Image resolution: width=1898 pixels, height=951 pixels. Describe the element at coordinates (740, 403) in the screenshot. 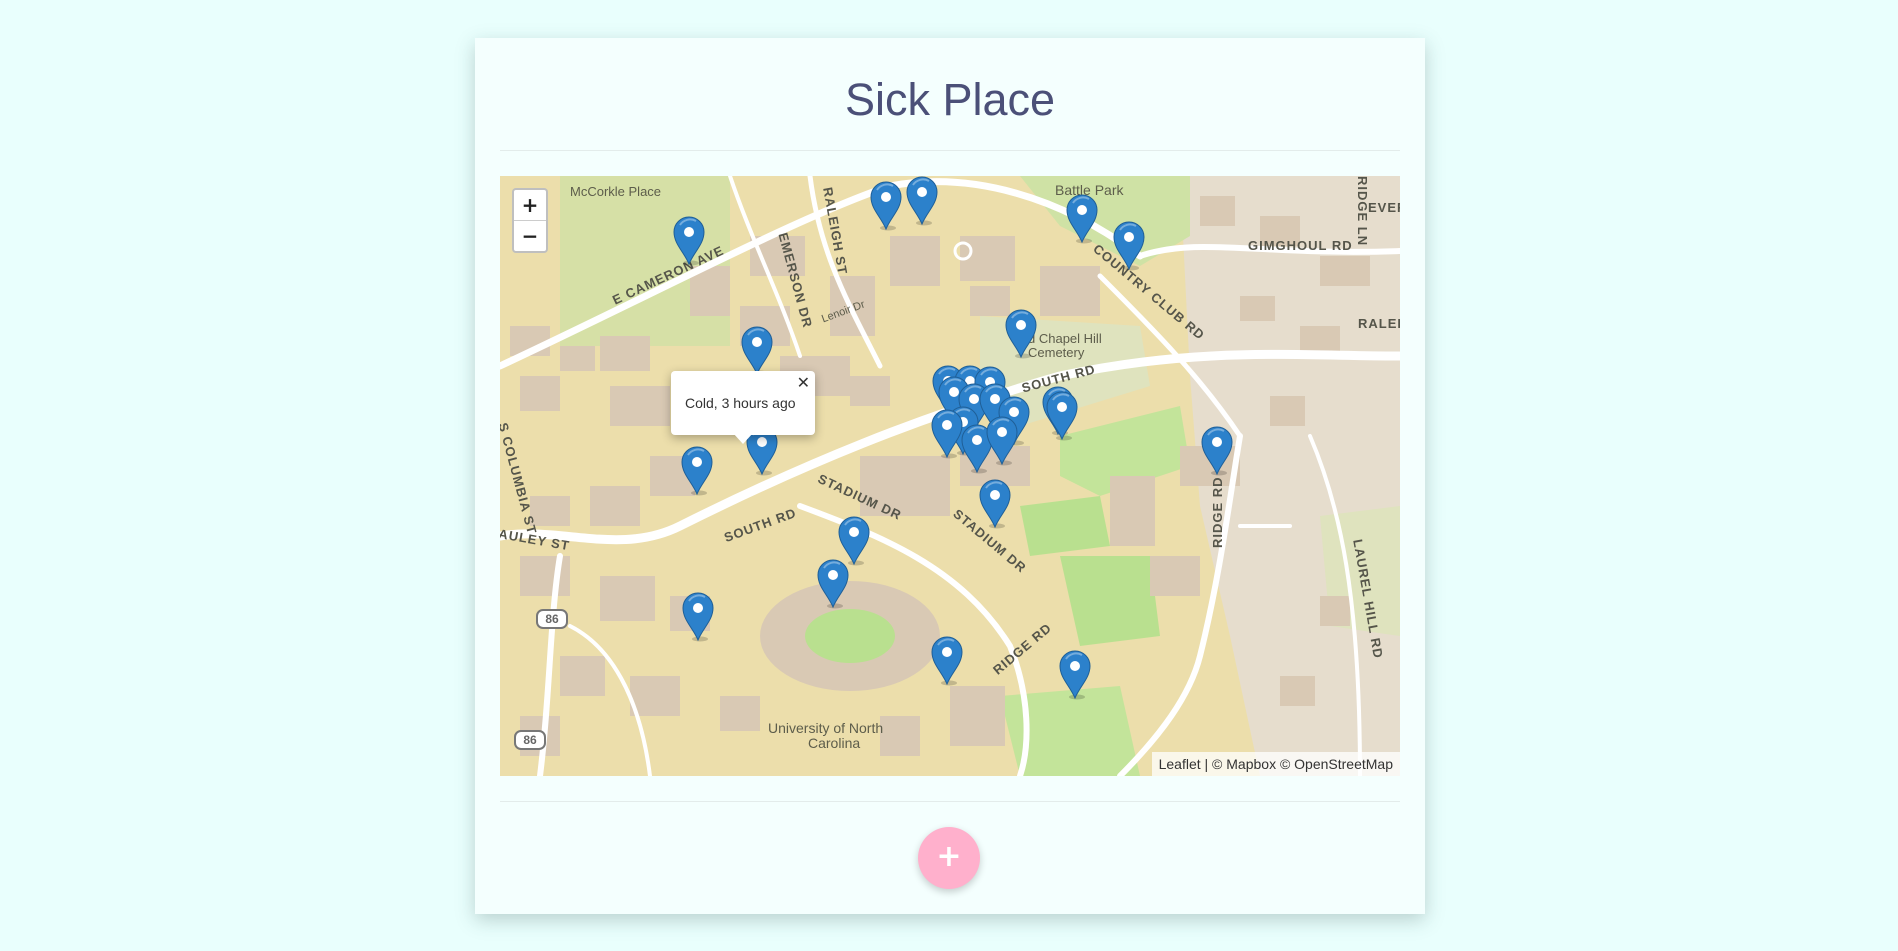

I see `popup-text: Cold, 3 hours ago` at that location.